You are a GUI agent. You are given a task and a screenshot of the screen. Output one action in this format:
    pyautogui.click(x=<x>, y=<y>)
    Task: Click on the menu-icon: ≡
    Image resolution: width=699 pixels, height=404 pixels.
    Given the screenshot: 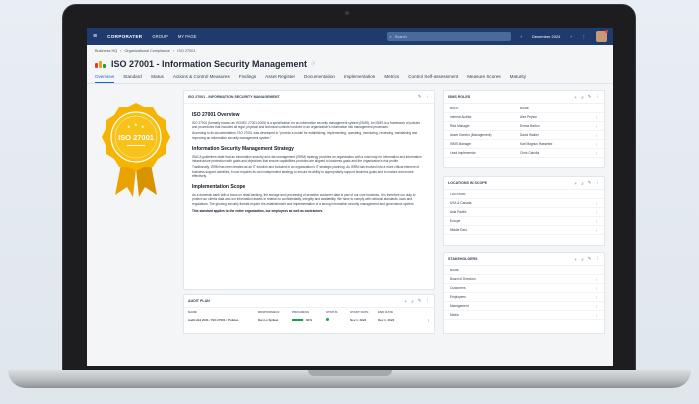 What is the action you would take?
    pyautogui.click(x=95, y=36)
    